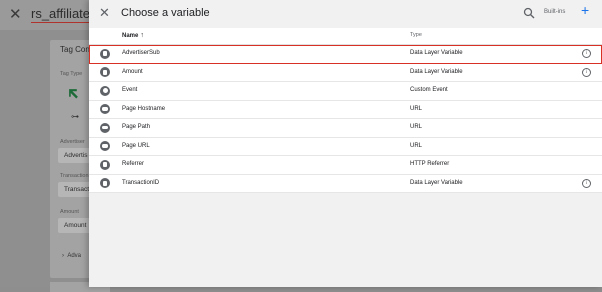 This screenshot has width=602, height=292. I want to click on background-label-advertiser: Advertiser, so click(72, 142).